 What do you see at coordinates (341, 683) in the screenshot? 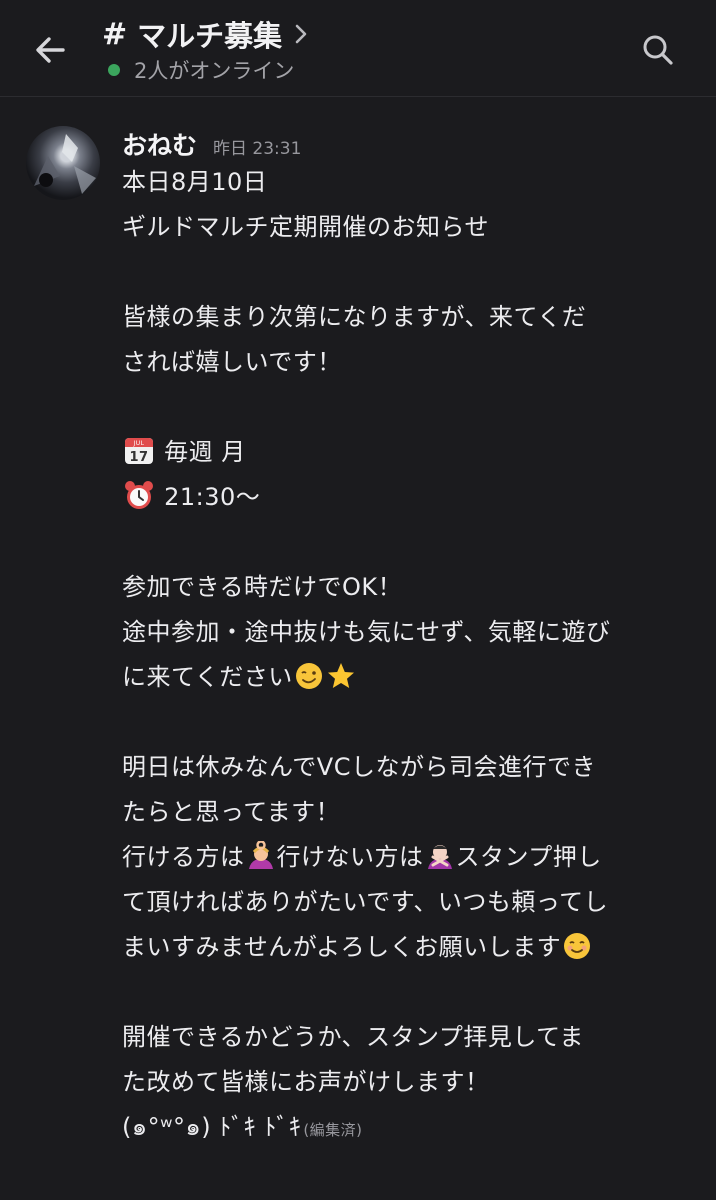
I see `star-emoji` at bounding box center [341, 683].